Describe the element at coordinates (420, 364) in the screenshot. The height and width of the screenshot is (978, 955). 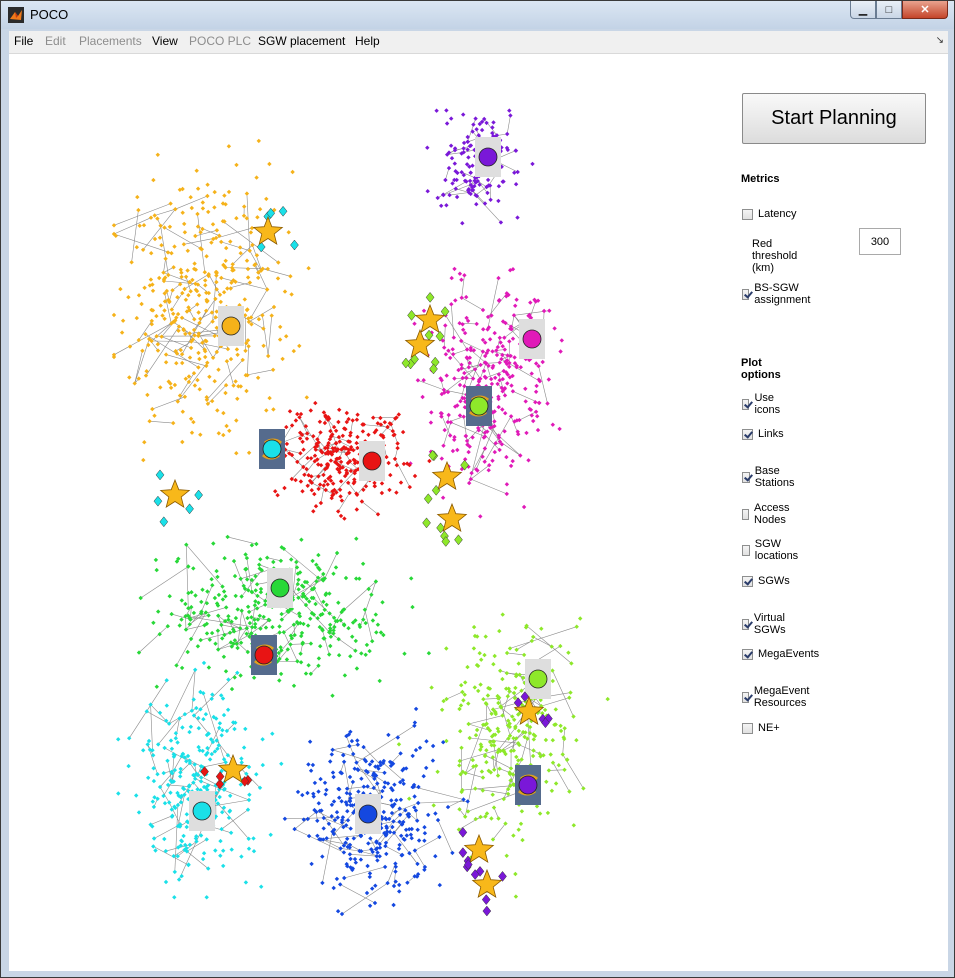
I see `megaevent-resources` at that location.